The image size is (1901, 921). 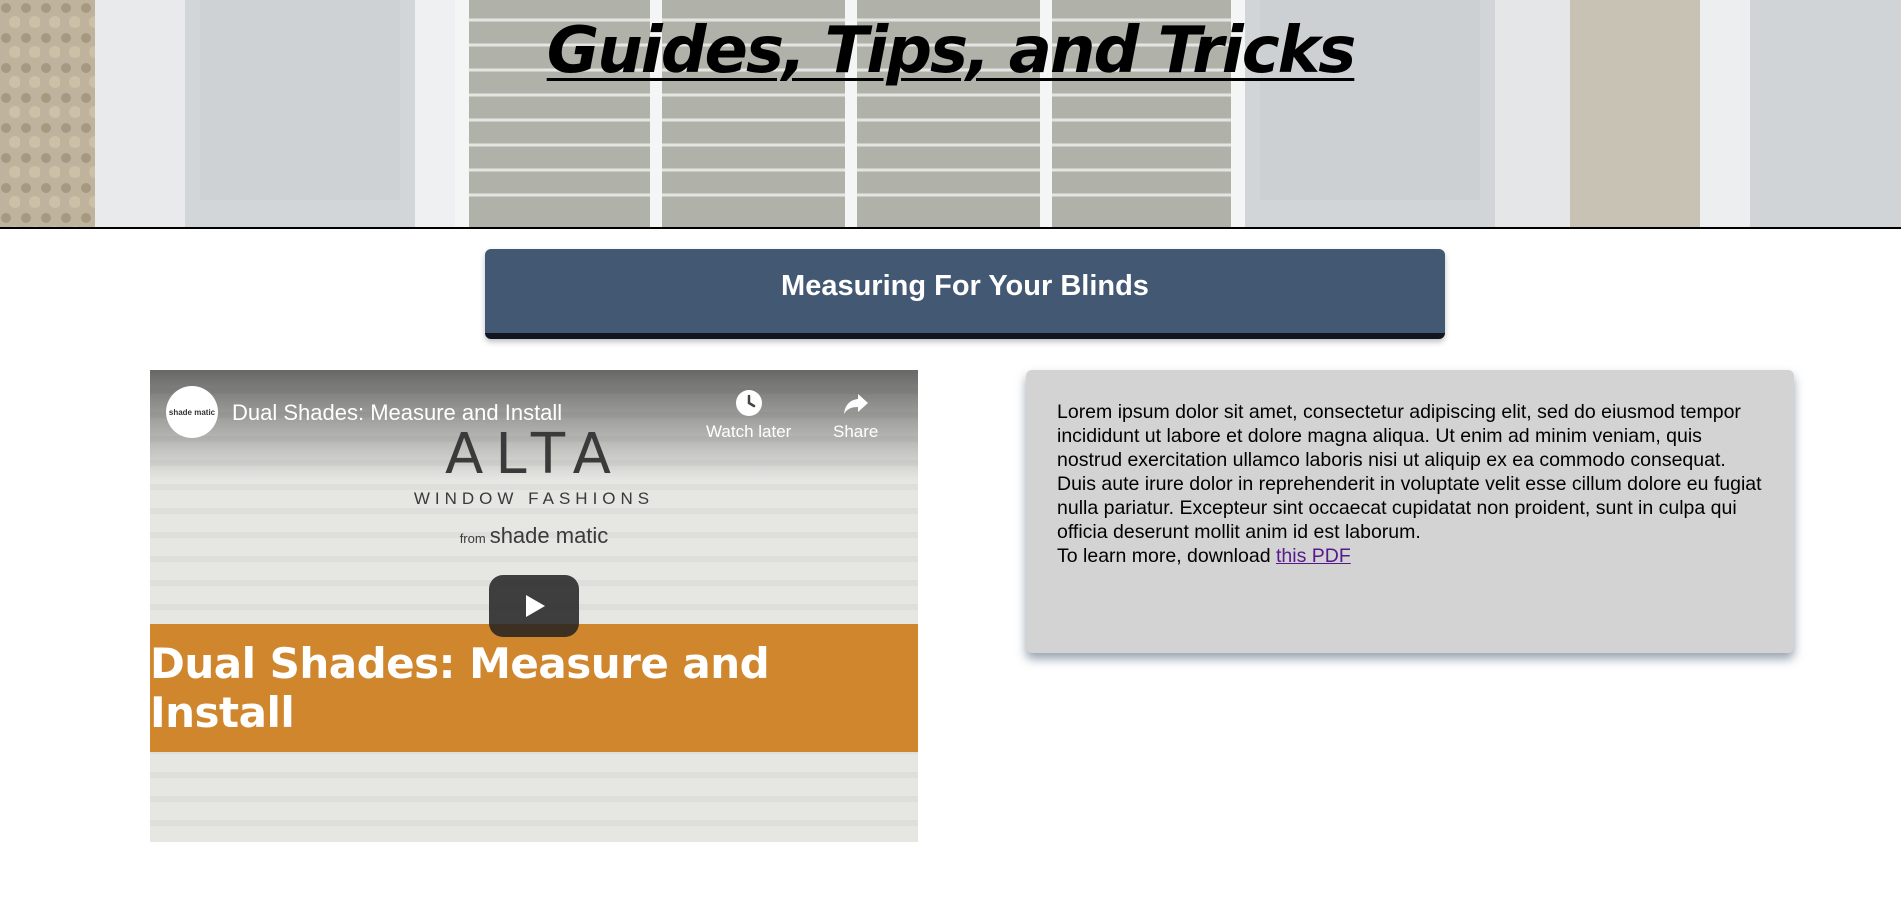 I want to click on play-icon, so click(x=535, y=606).